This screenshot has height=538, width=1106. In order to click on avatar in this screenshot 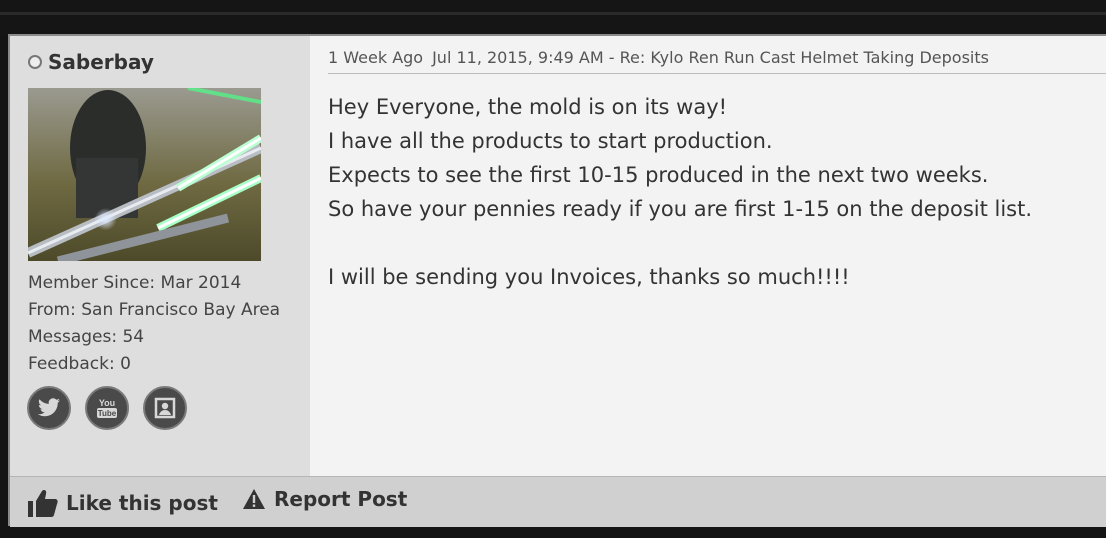, I will do `click(144, 174)`.